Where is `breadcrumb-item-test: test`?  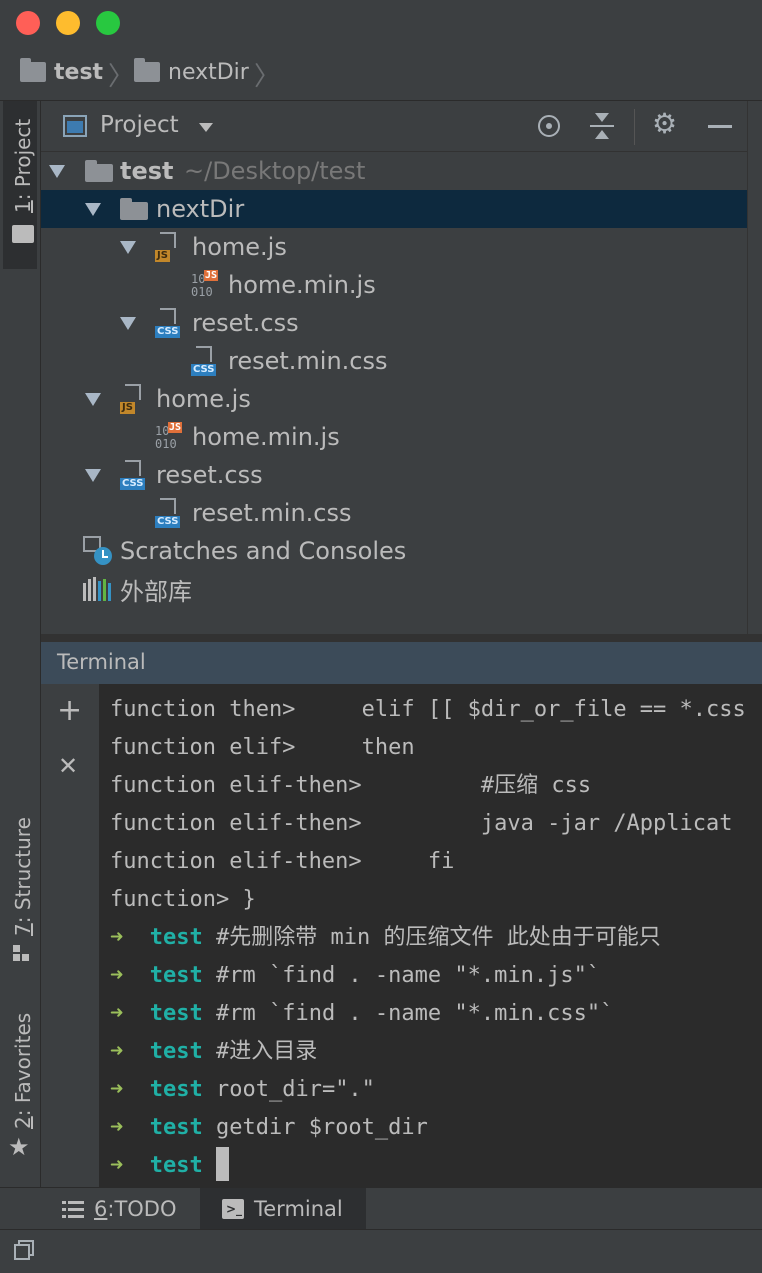 breadcrumb-item-test: test is located at coordinates (61, 72).